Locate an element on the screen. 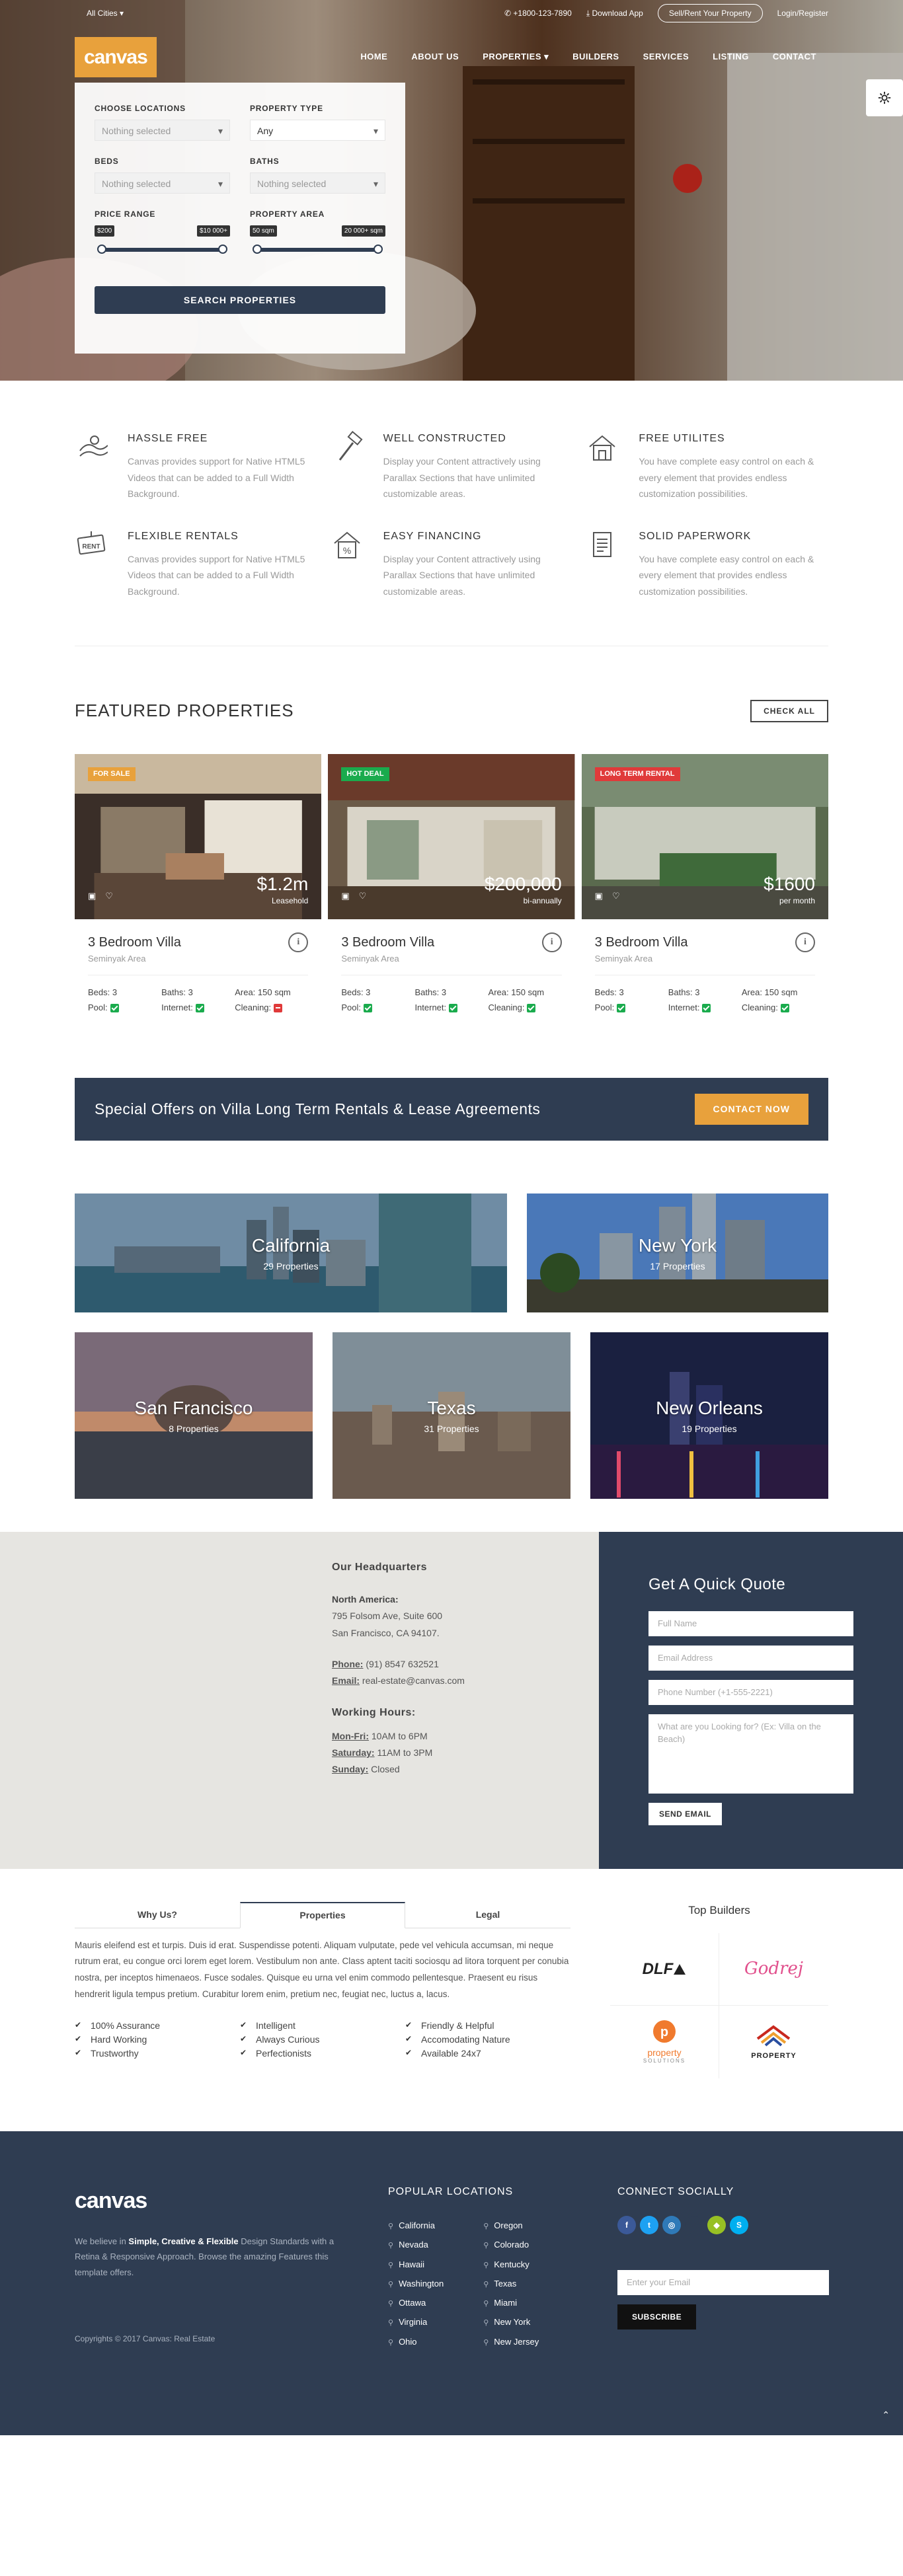 This screenshot has height=2576, width=903. email-input: Email Address is located at coordinates (750, 1658).